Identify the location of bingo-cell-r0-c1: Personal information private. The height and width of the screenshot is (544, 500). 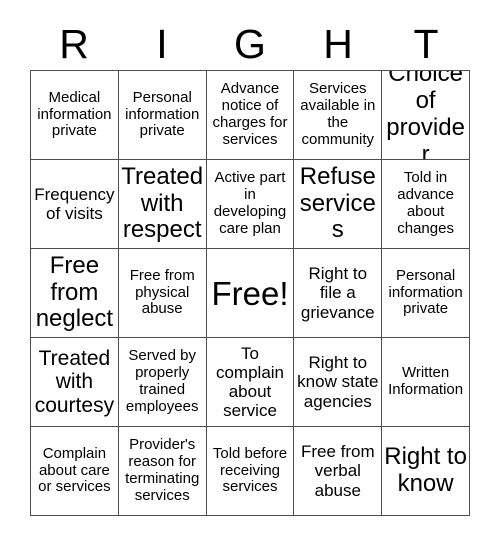
(162, 115).